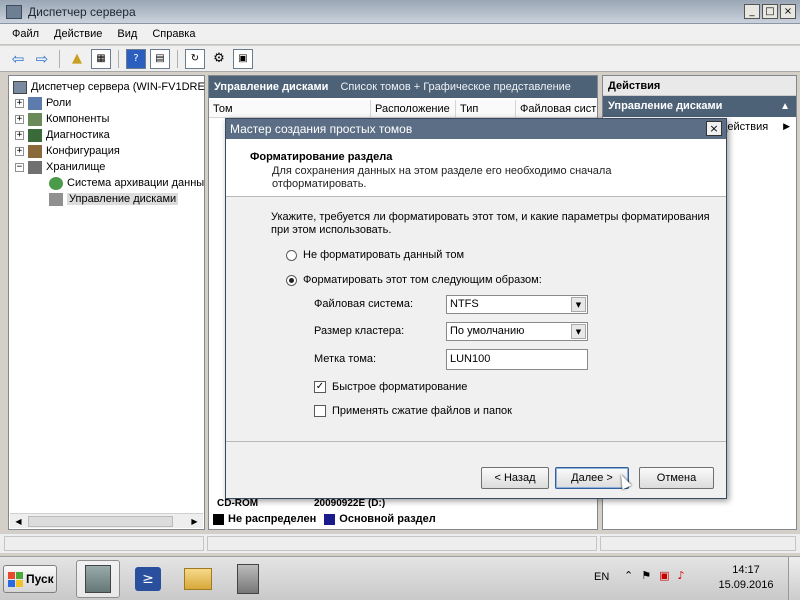 The height and width of the screenshot is (600, 800). Describe the element at coordinates (127, 34) in the screenshot. I see `menu-view: Вид` at that location.